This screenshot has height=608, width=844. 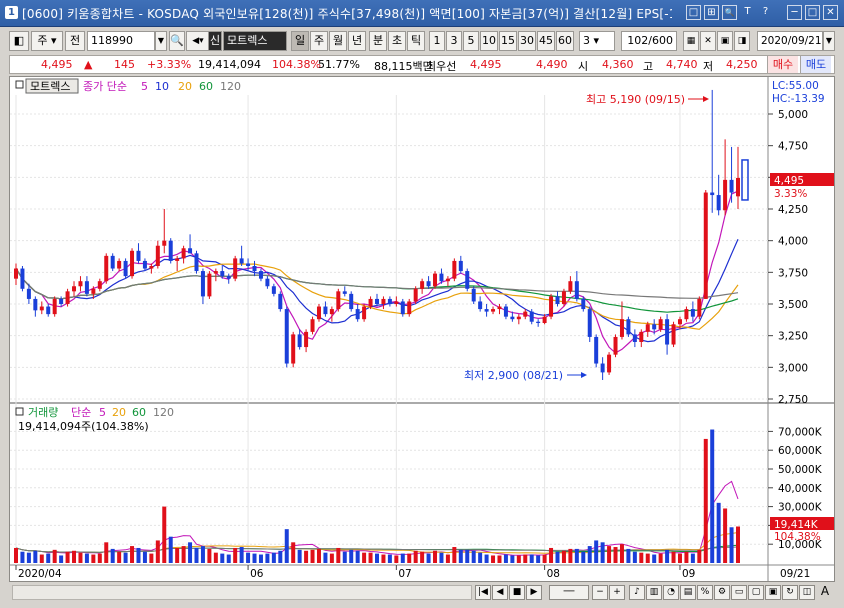 I want to click on font-size-icon: A, so click(x=825, y=592).